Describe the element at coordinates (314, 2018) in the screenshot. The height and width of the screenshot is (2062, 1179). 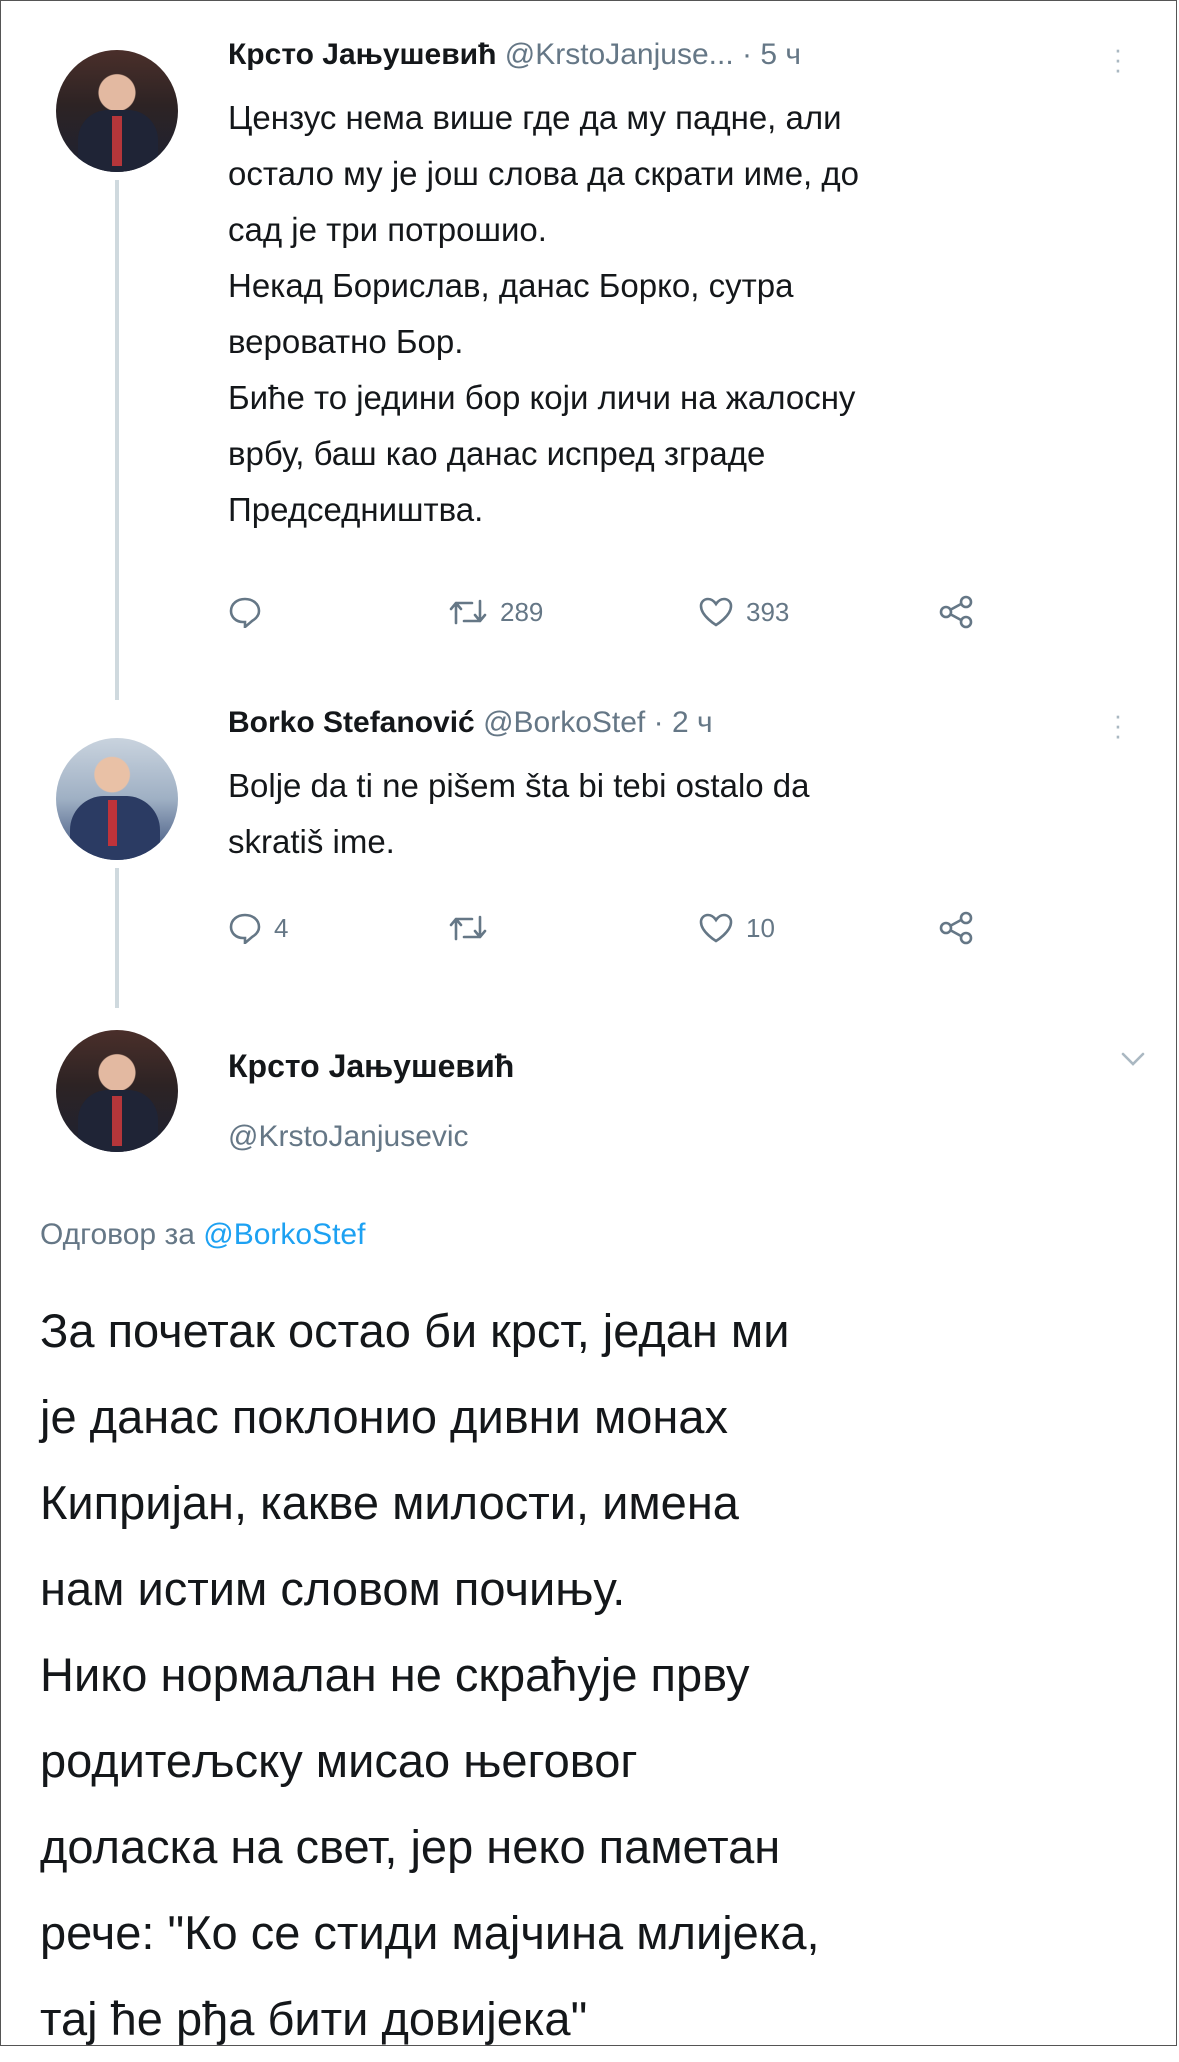
I see `tweet-line: тај ће рђа бити довијека"` at that location.